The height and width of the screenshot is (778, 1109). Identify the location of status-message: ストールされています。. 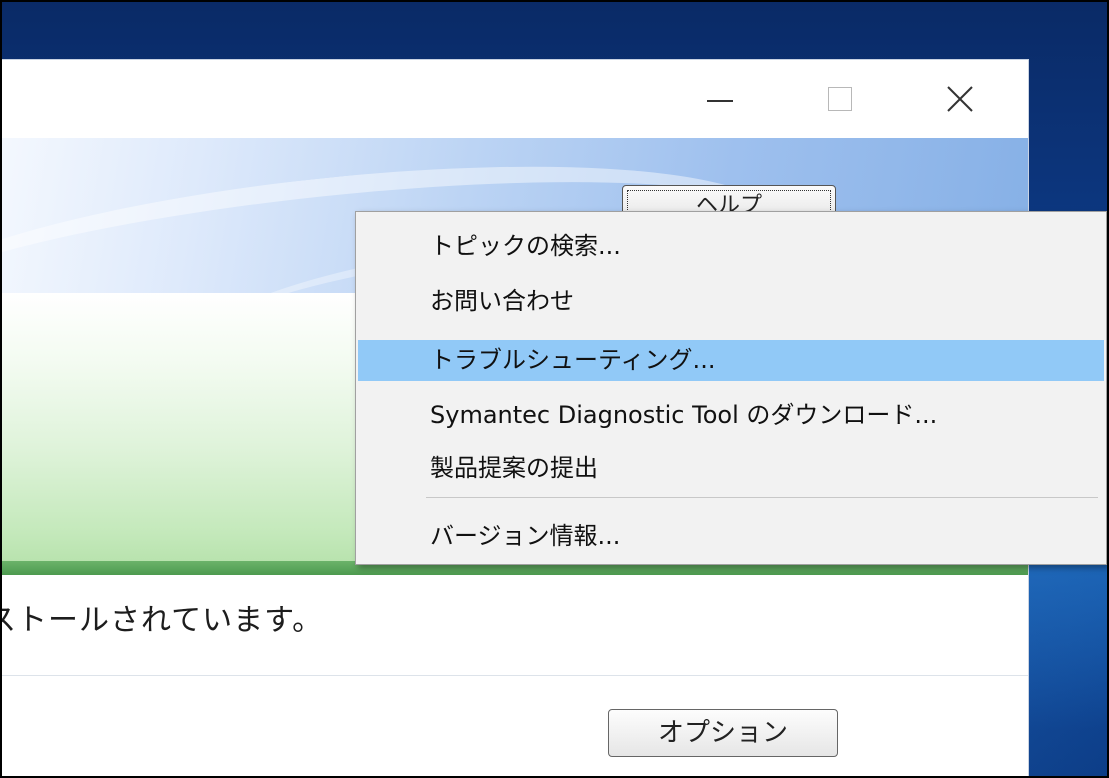
(514, 617).